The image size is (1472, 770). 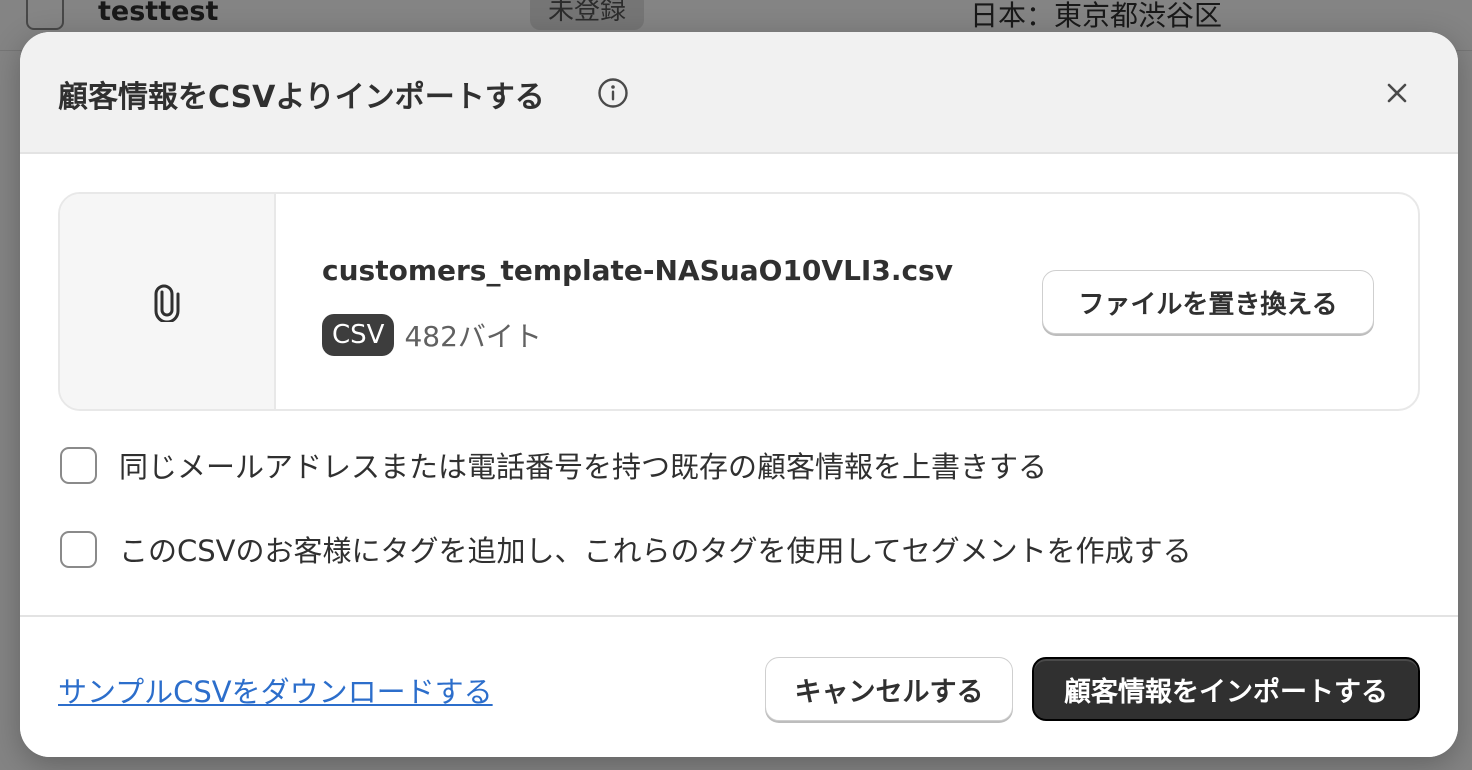 What do you see at coordinates (275, 690) in the screenshot?
I see `download-sample-csv-link: サンプルCSVをダウンロードする` at bounding box center [275, 690].